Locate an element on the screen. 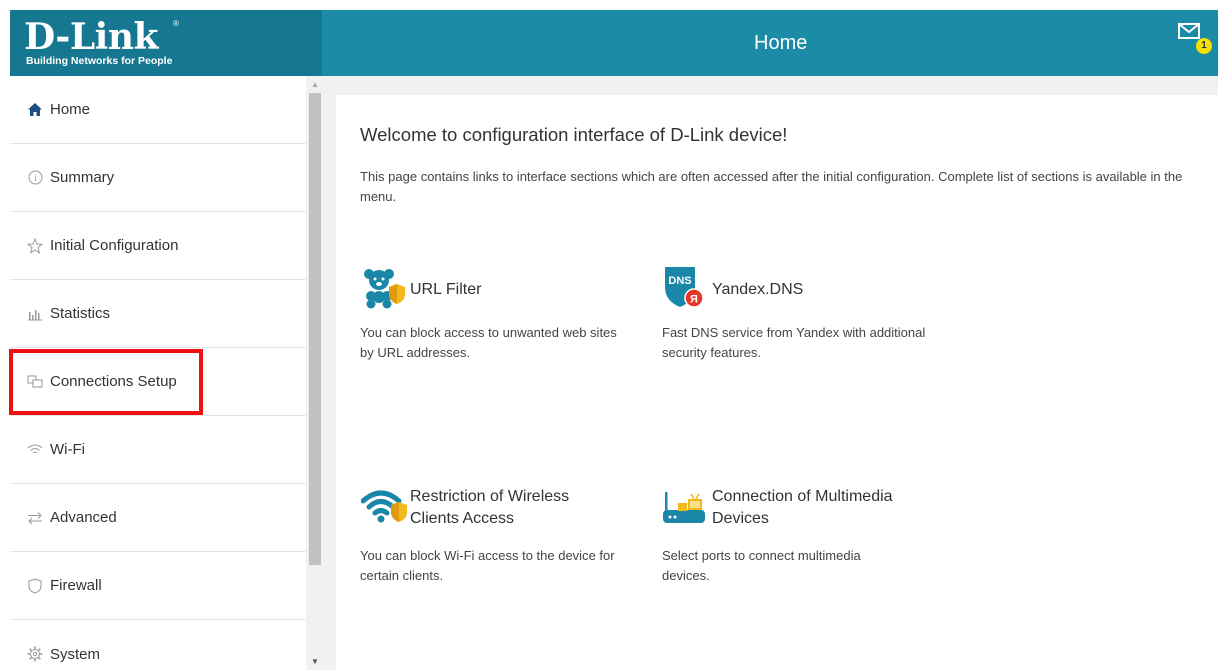  yandex-dns-link: Yandex.DNS is located at coordinates (757, 290).